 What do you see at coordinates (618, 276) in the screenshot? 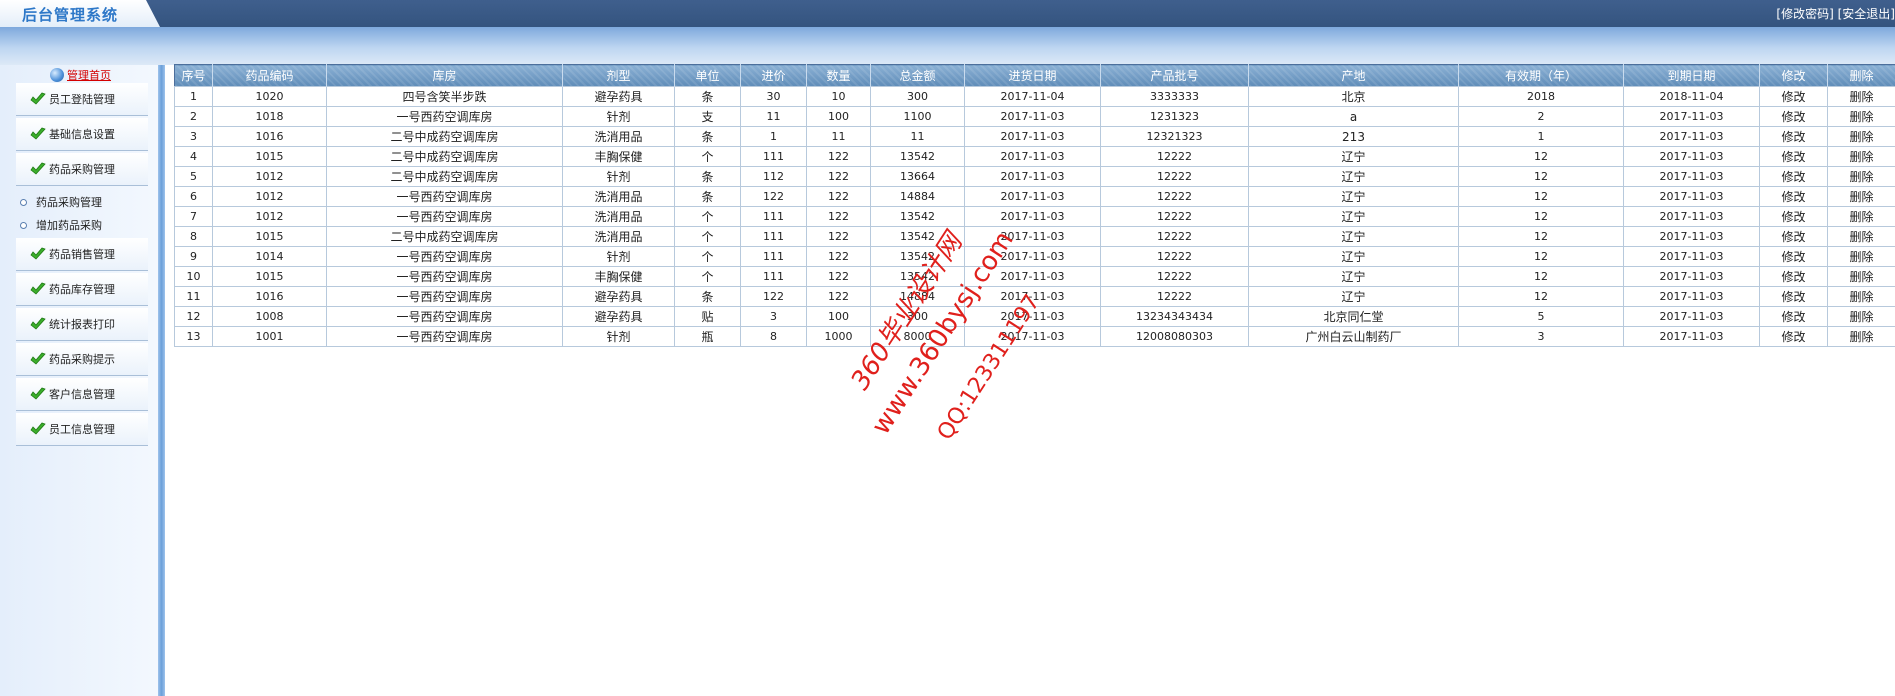
I see `table-cell: 丰胸保健` at bounding box center [618, 276].